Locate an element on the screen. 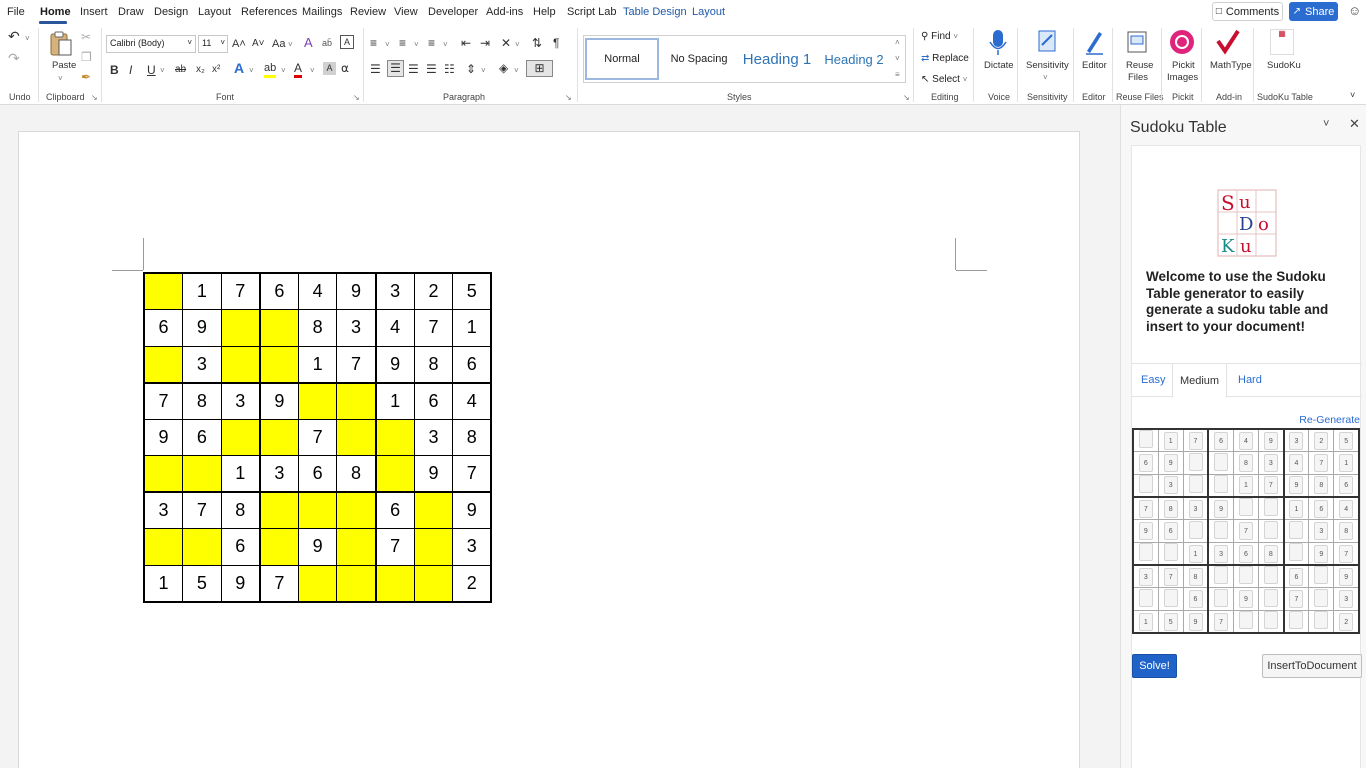 The height and width of the screenshot is (768, 1366). tab-easy: Easy is located at coordinates (1153, 380).